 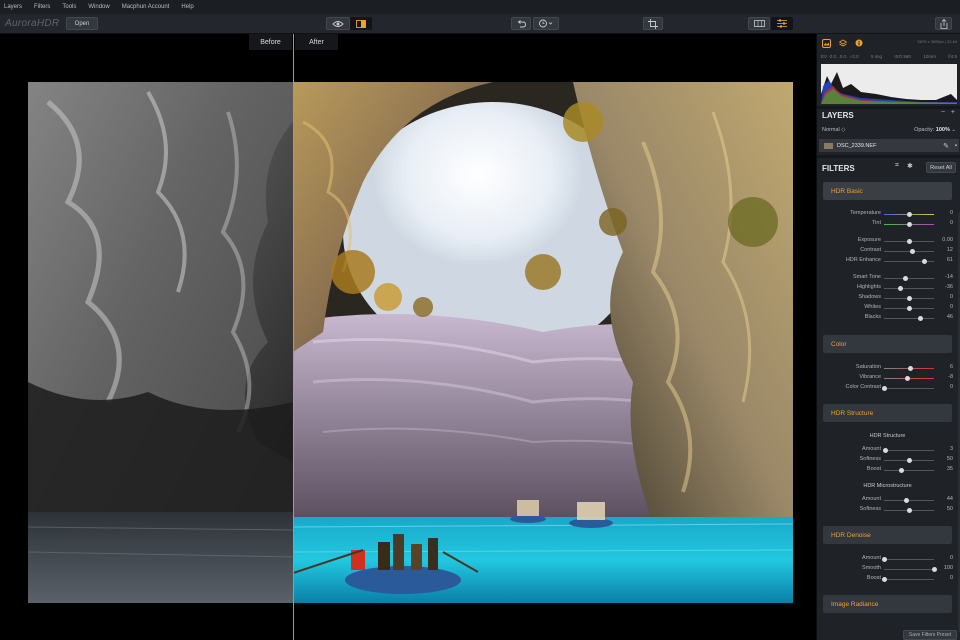 What do you see at coordinates (897, 166) in the screenshot?
I see `mask-icon: ⌗` at bounding box center [897, 166].